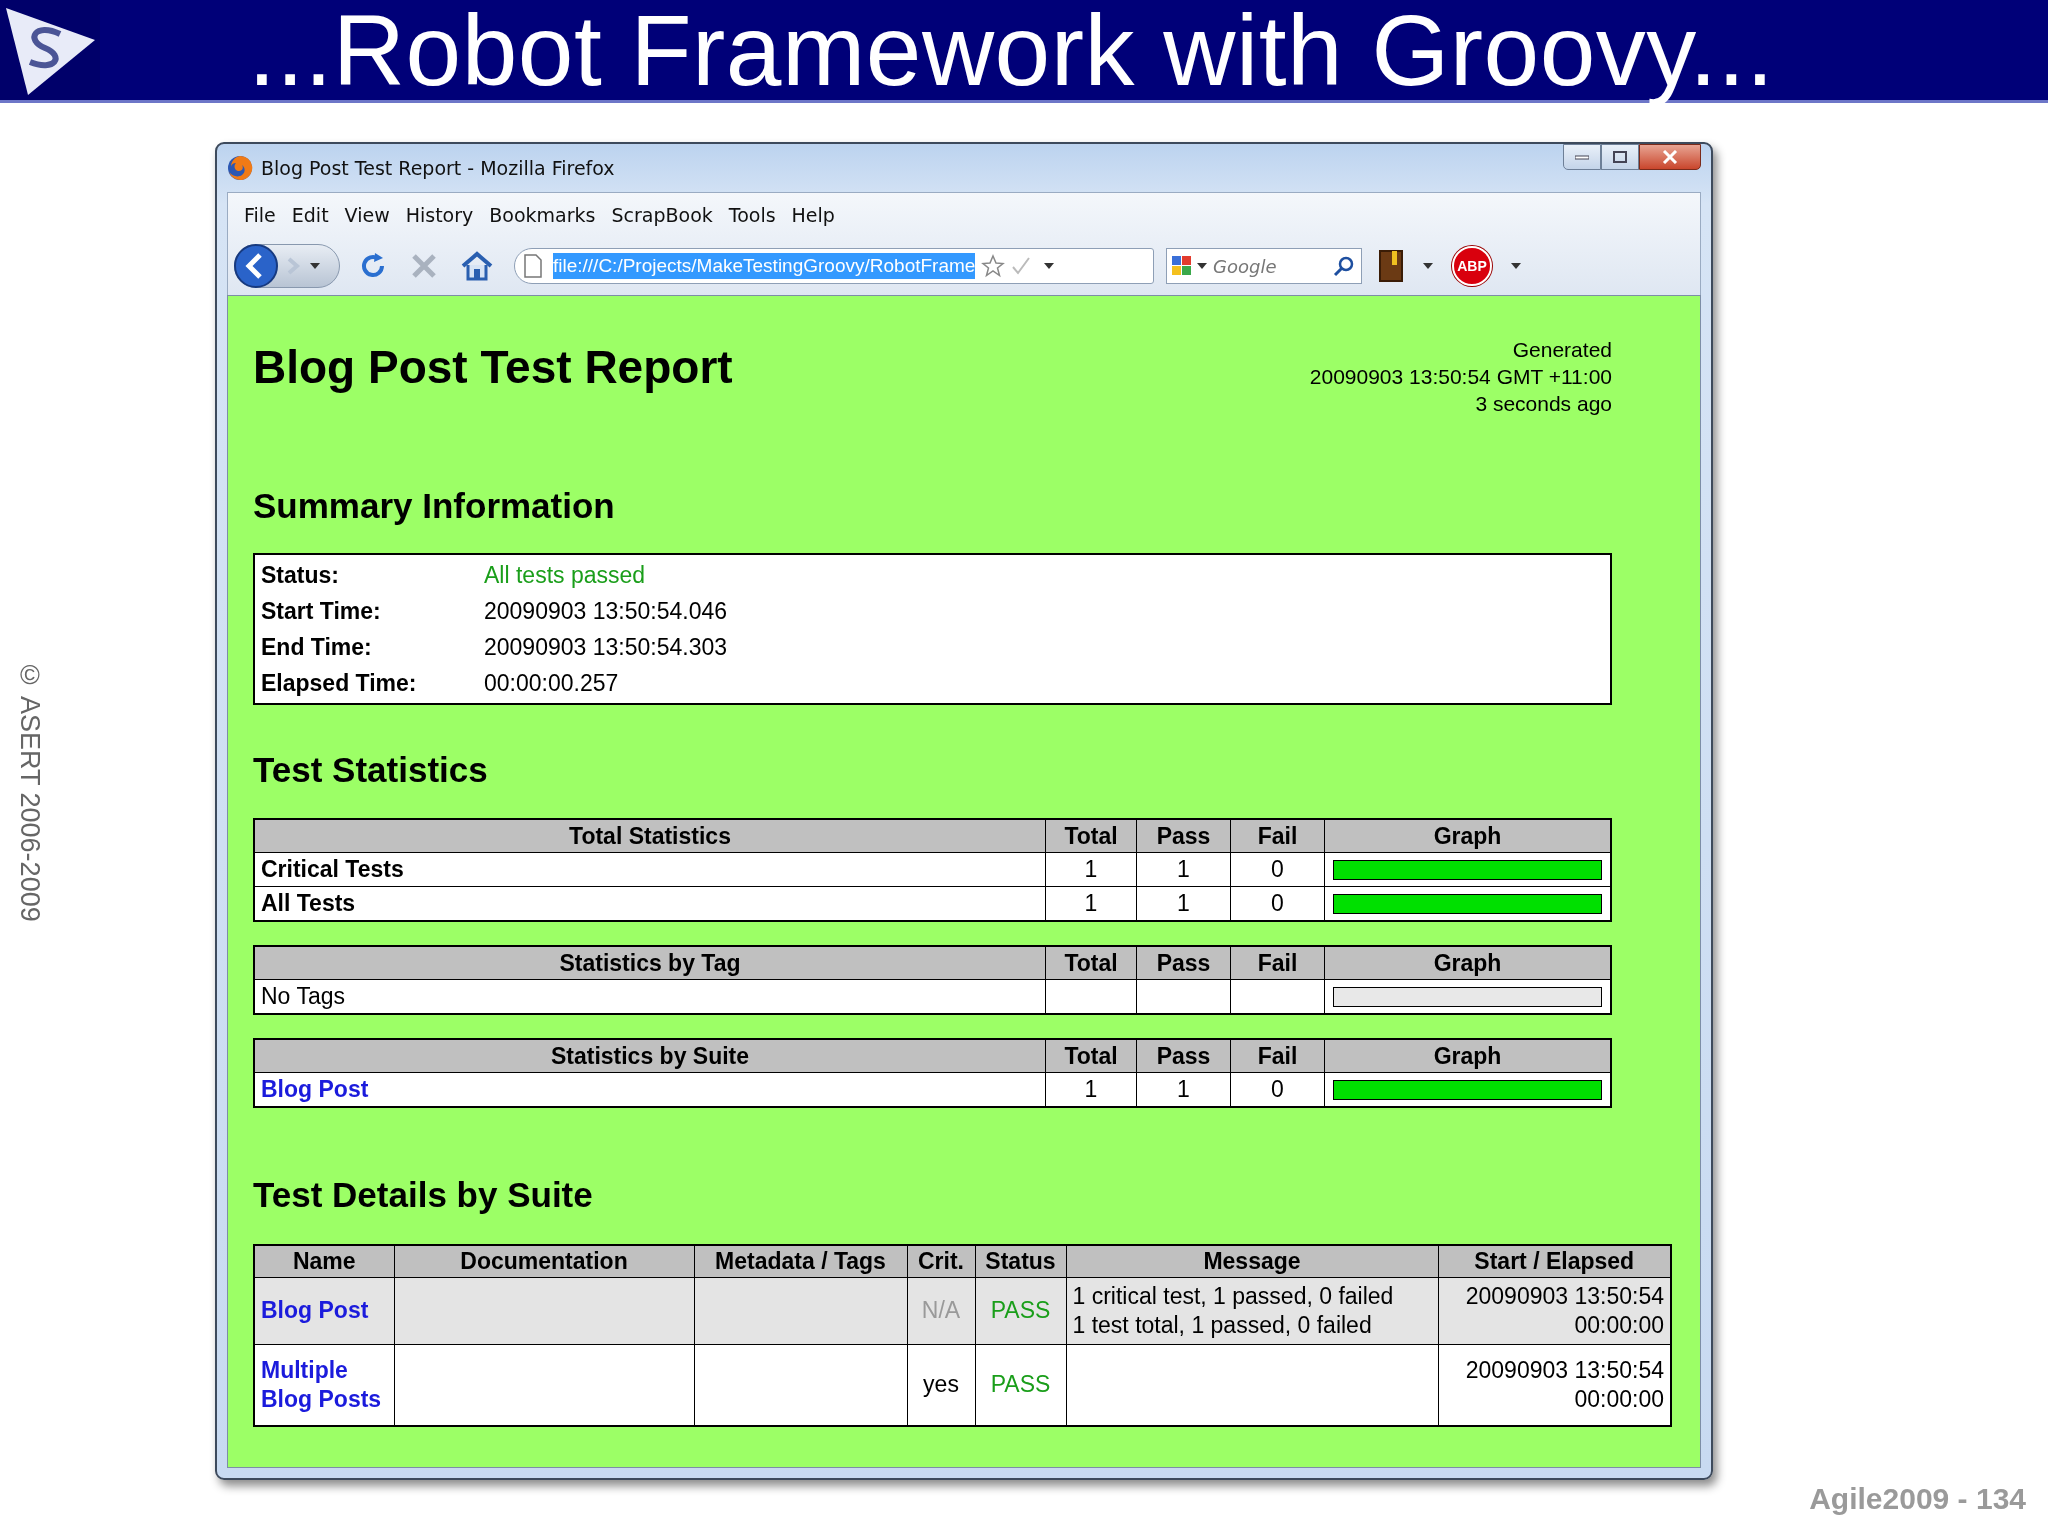 The image size is (2048, 1536). I want to click on adblock-button: ABP, so click(1472, 266).